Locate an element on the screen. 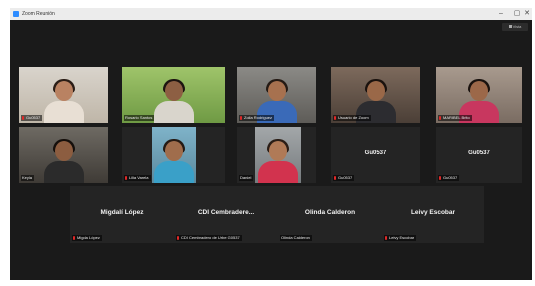  participant-name: Olinda Calderon is located at coordinates (295, 237).